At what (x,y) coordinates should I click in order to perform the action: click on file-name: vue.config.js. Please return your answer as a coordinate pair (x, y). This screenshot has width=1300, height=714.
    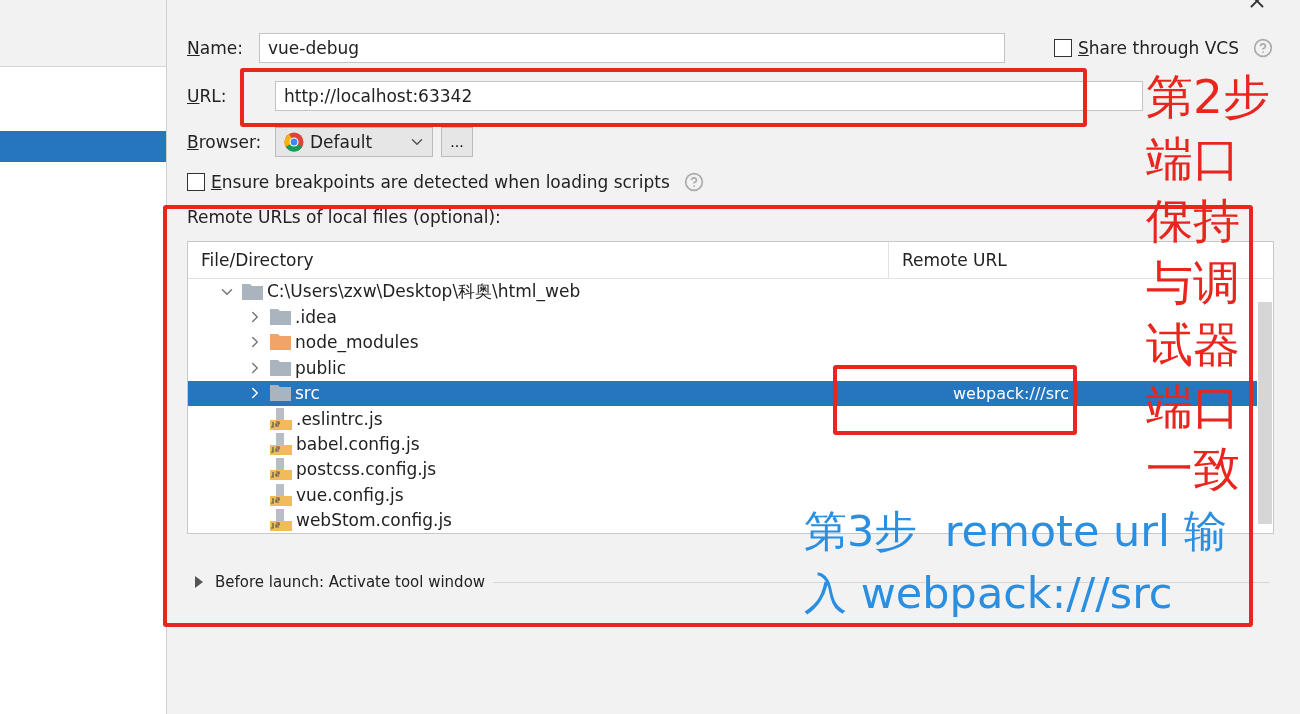
    Looking at the image, I should click on (350, 494).